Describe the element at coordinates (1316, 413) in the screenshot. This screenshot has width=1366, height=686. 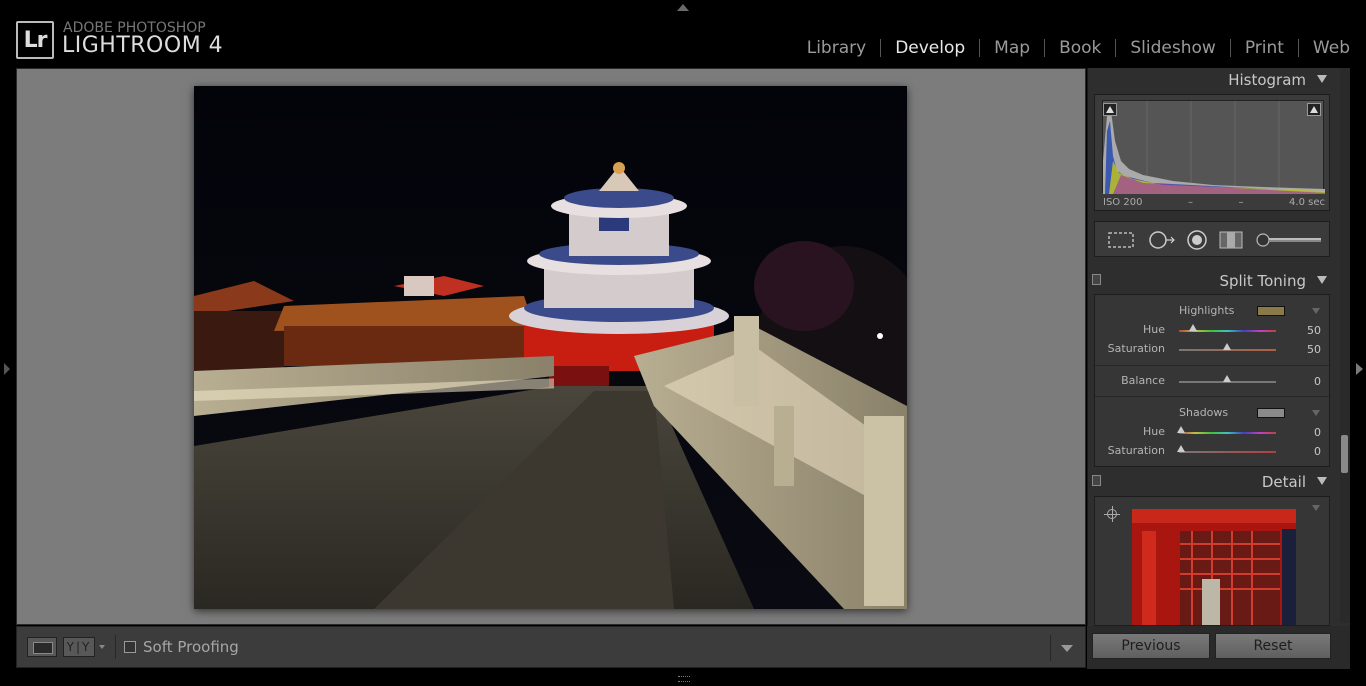
I see `shadows-picker-triangle-icon` at that location.